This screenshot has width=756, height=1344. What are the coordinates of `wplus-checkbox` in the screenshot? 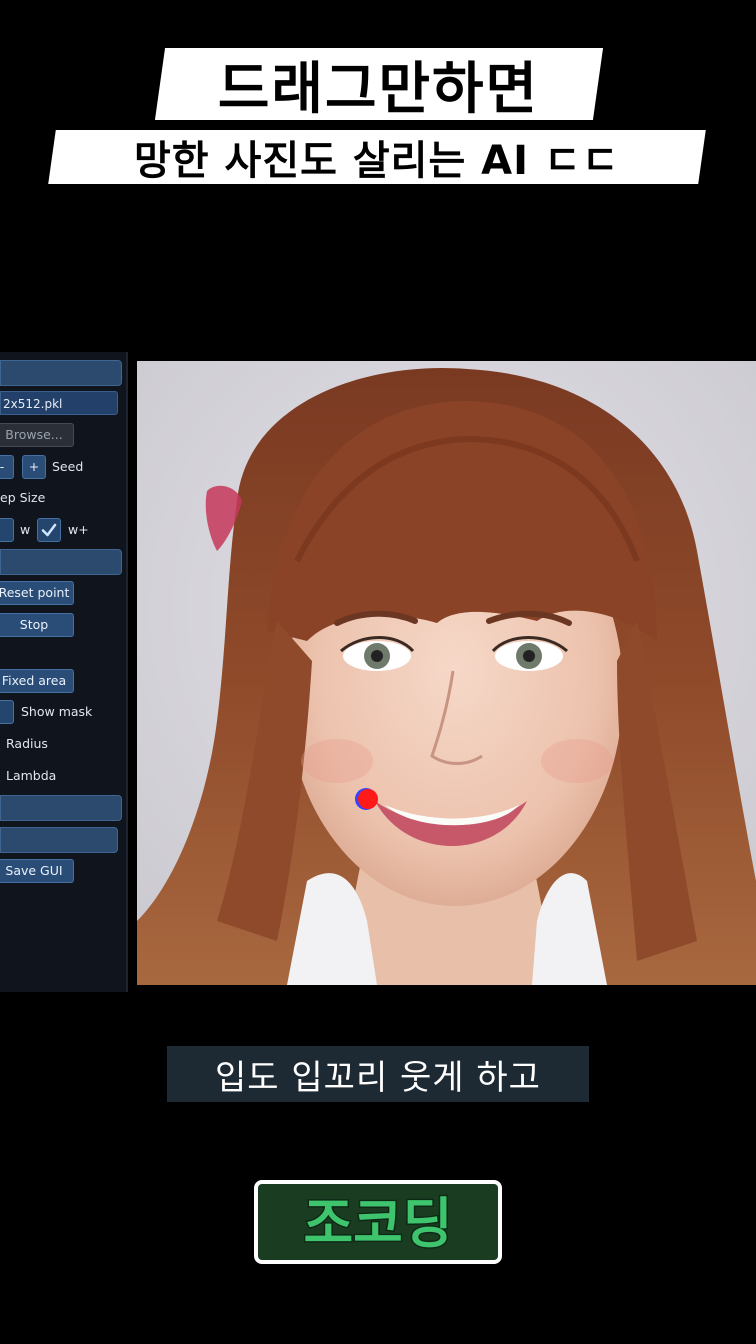 It's located at (49, 530).